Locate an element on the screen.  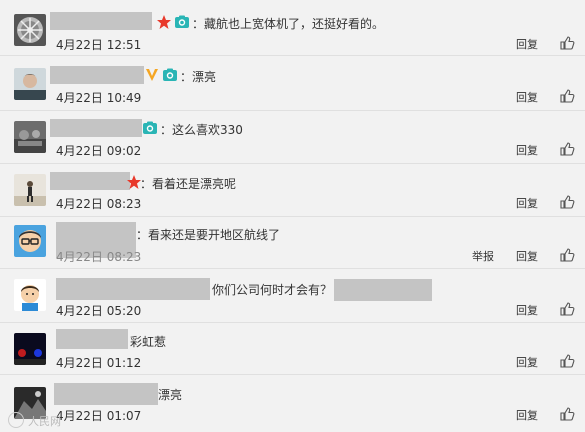
comment-row: 漂亮 4月22日 01:07 回复 is located at coordinates (292, 403).